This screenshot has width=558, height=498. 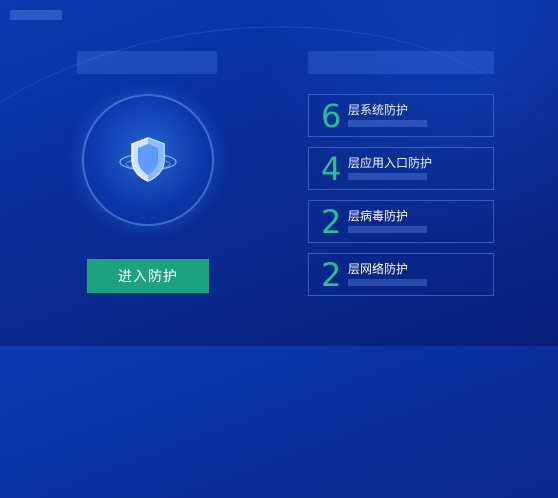 What do you see at coordinates (147, 62) in the screenshot?
I see `left-header-placeholder` at bounding box center [147, 62].